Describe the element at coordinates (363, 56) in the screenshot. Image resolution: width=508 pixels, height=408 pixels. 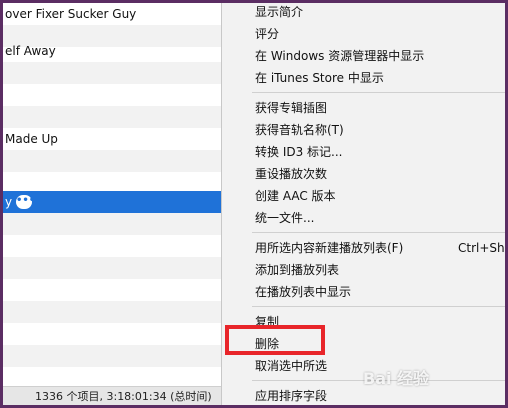
I see `menu-item-show-in-explorer: 在 Windows 资源管理器中显示` at that location.